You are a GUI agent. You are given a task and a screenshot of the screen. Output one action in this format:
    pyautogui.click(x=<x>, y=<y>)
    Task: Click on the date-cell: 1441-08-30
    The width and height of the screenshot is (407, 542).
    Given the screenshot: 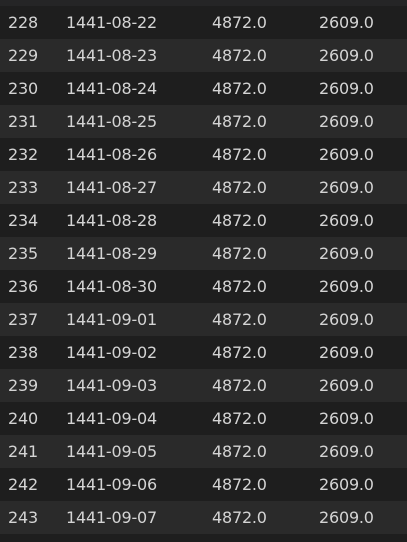 What is the action you would take?
    pyautogui.click(x=111, y=286)
    